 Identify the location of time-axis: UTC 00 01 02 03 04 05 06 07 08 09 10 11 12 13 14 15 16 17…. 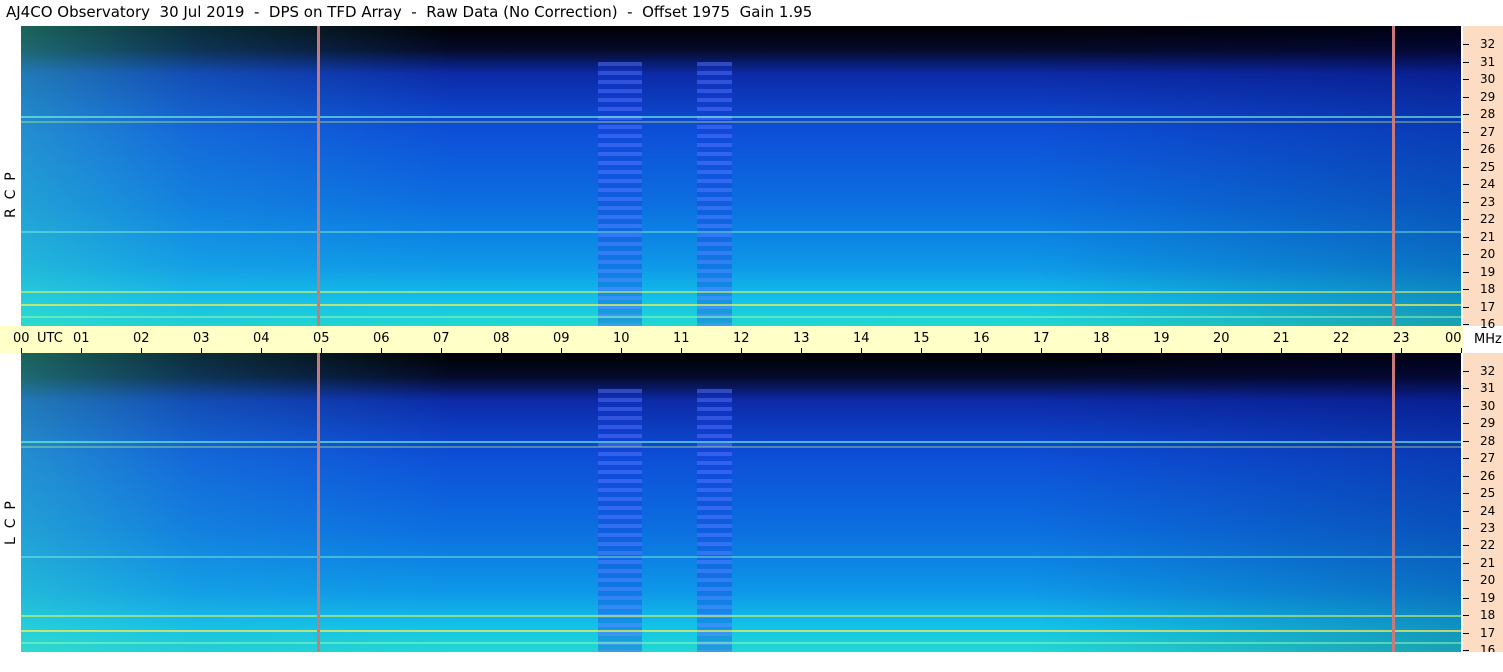
(731, 339).